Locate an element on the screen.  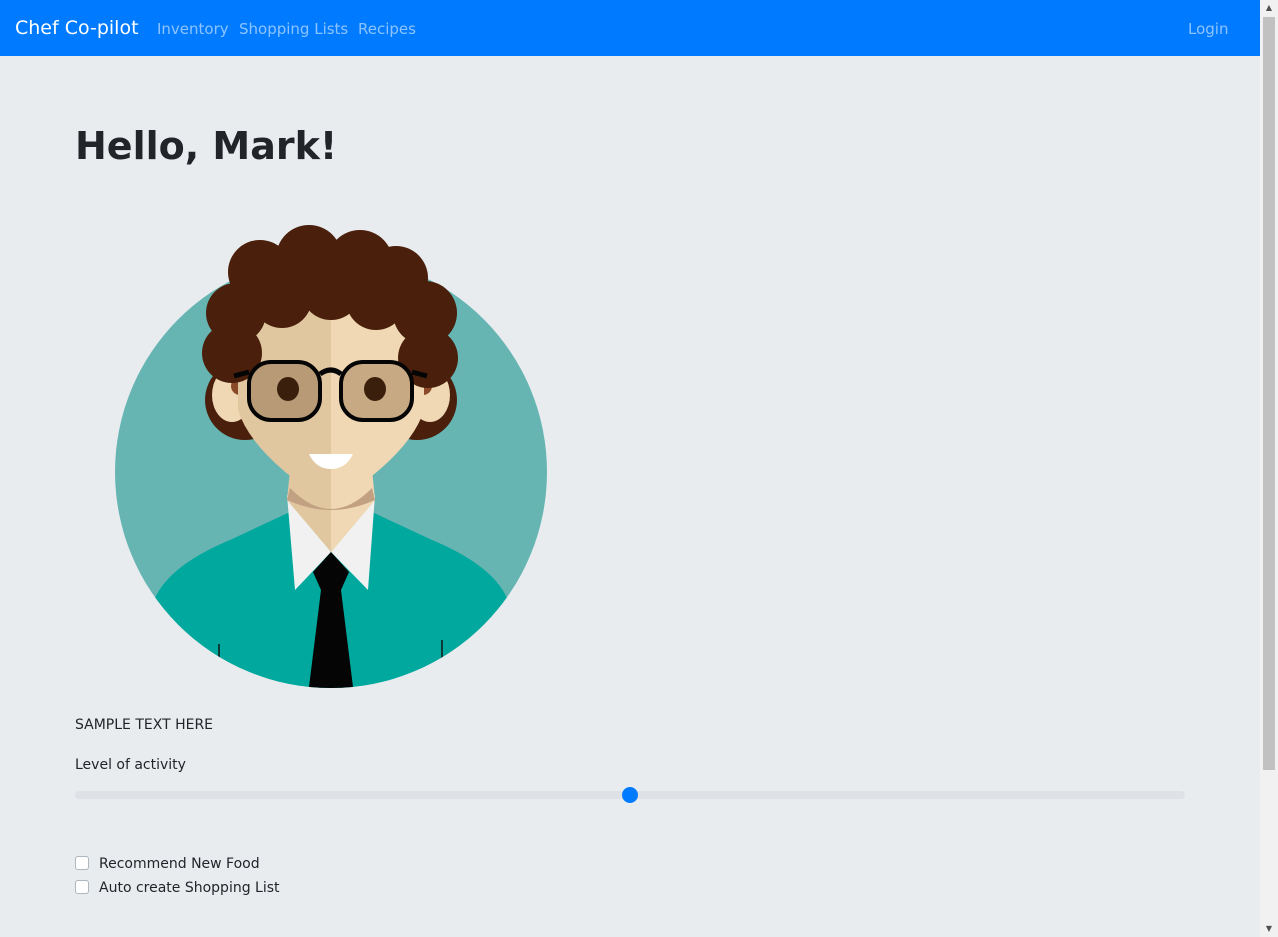
auto-create-shopping-list-label: Auto create Shopping List is located at coordinates (189, 888).